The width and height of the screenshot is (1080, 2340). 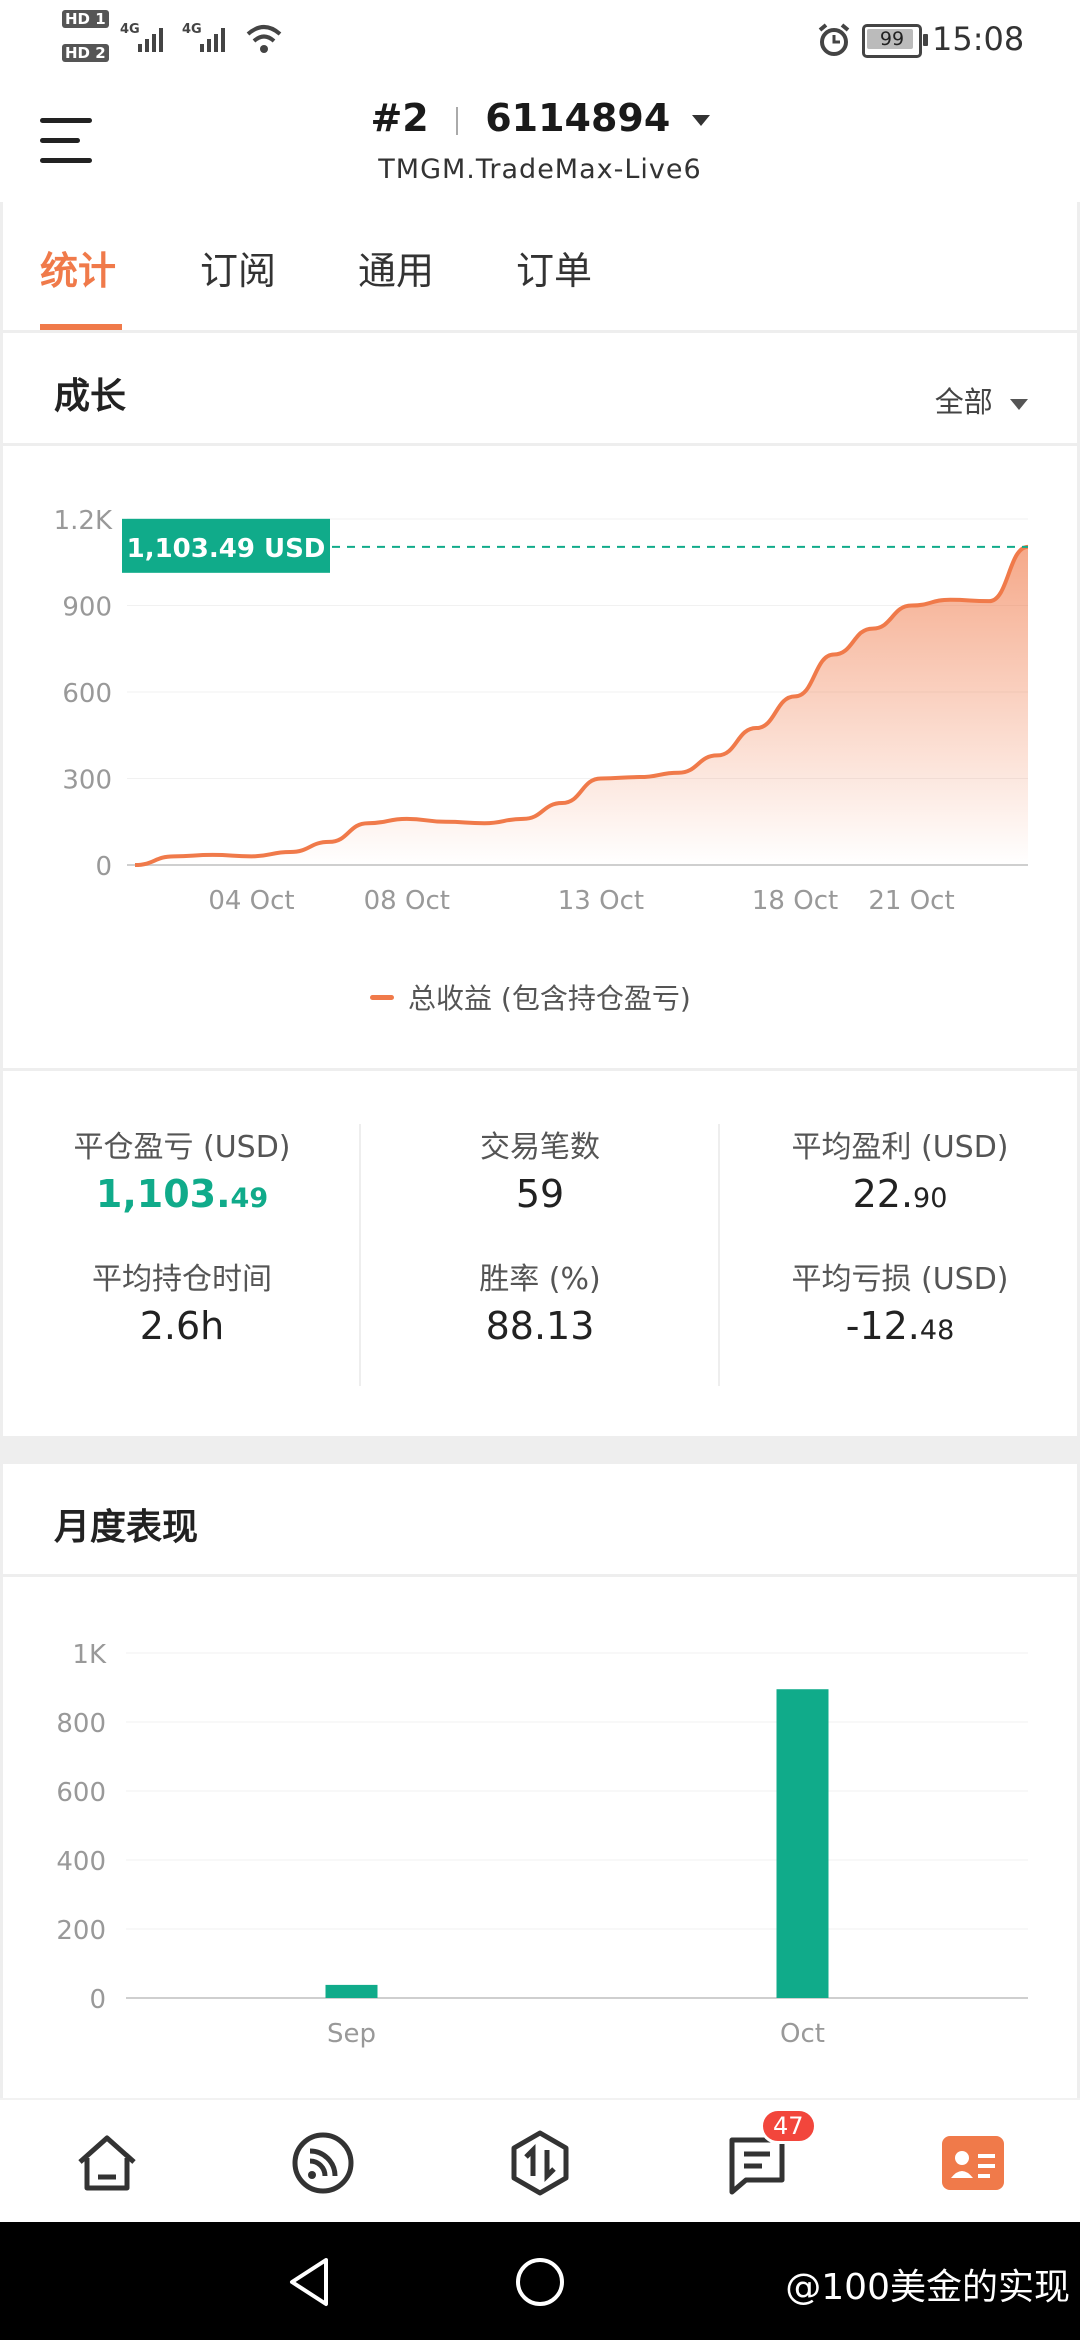 What do you see at coordinates (900, 1279) in the screenshot?
I see `stat-label: 平均亏损 (USD)` at bounding box center [900, 1279].